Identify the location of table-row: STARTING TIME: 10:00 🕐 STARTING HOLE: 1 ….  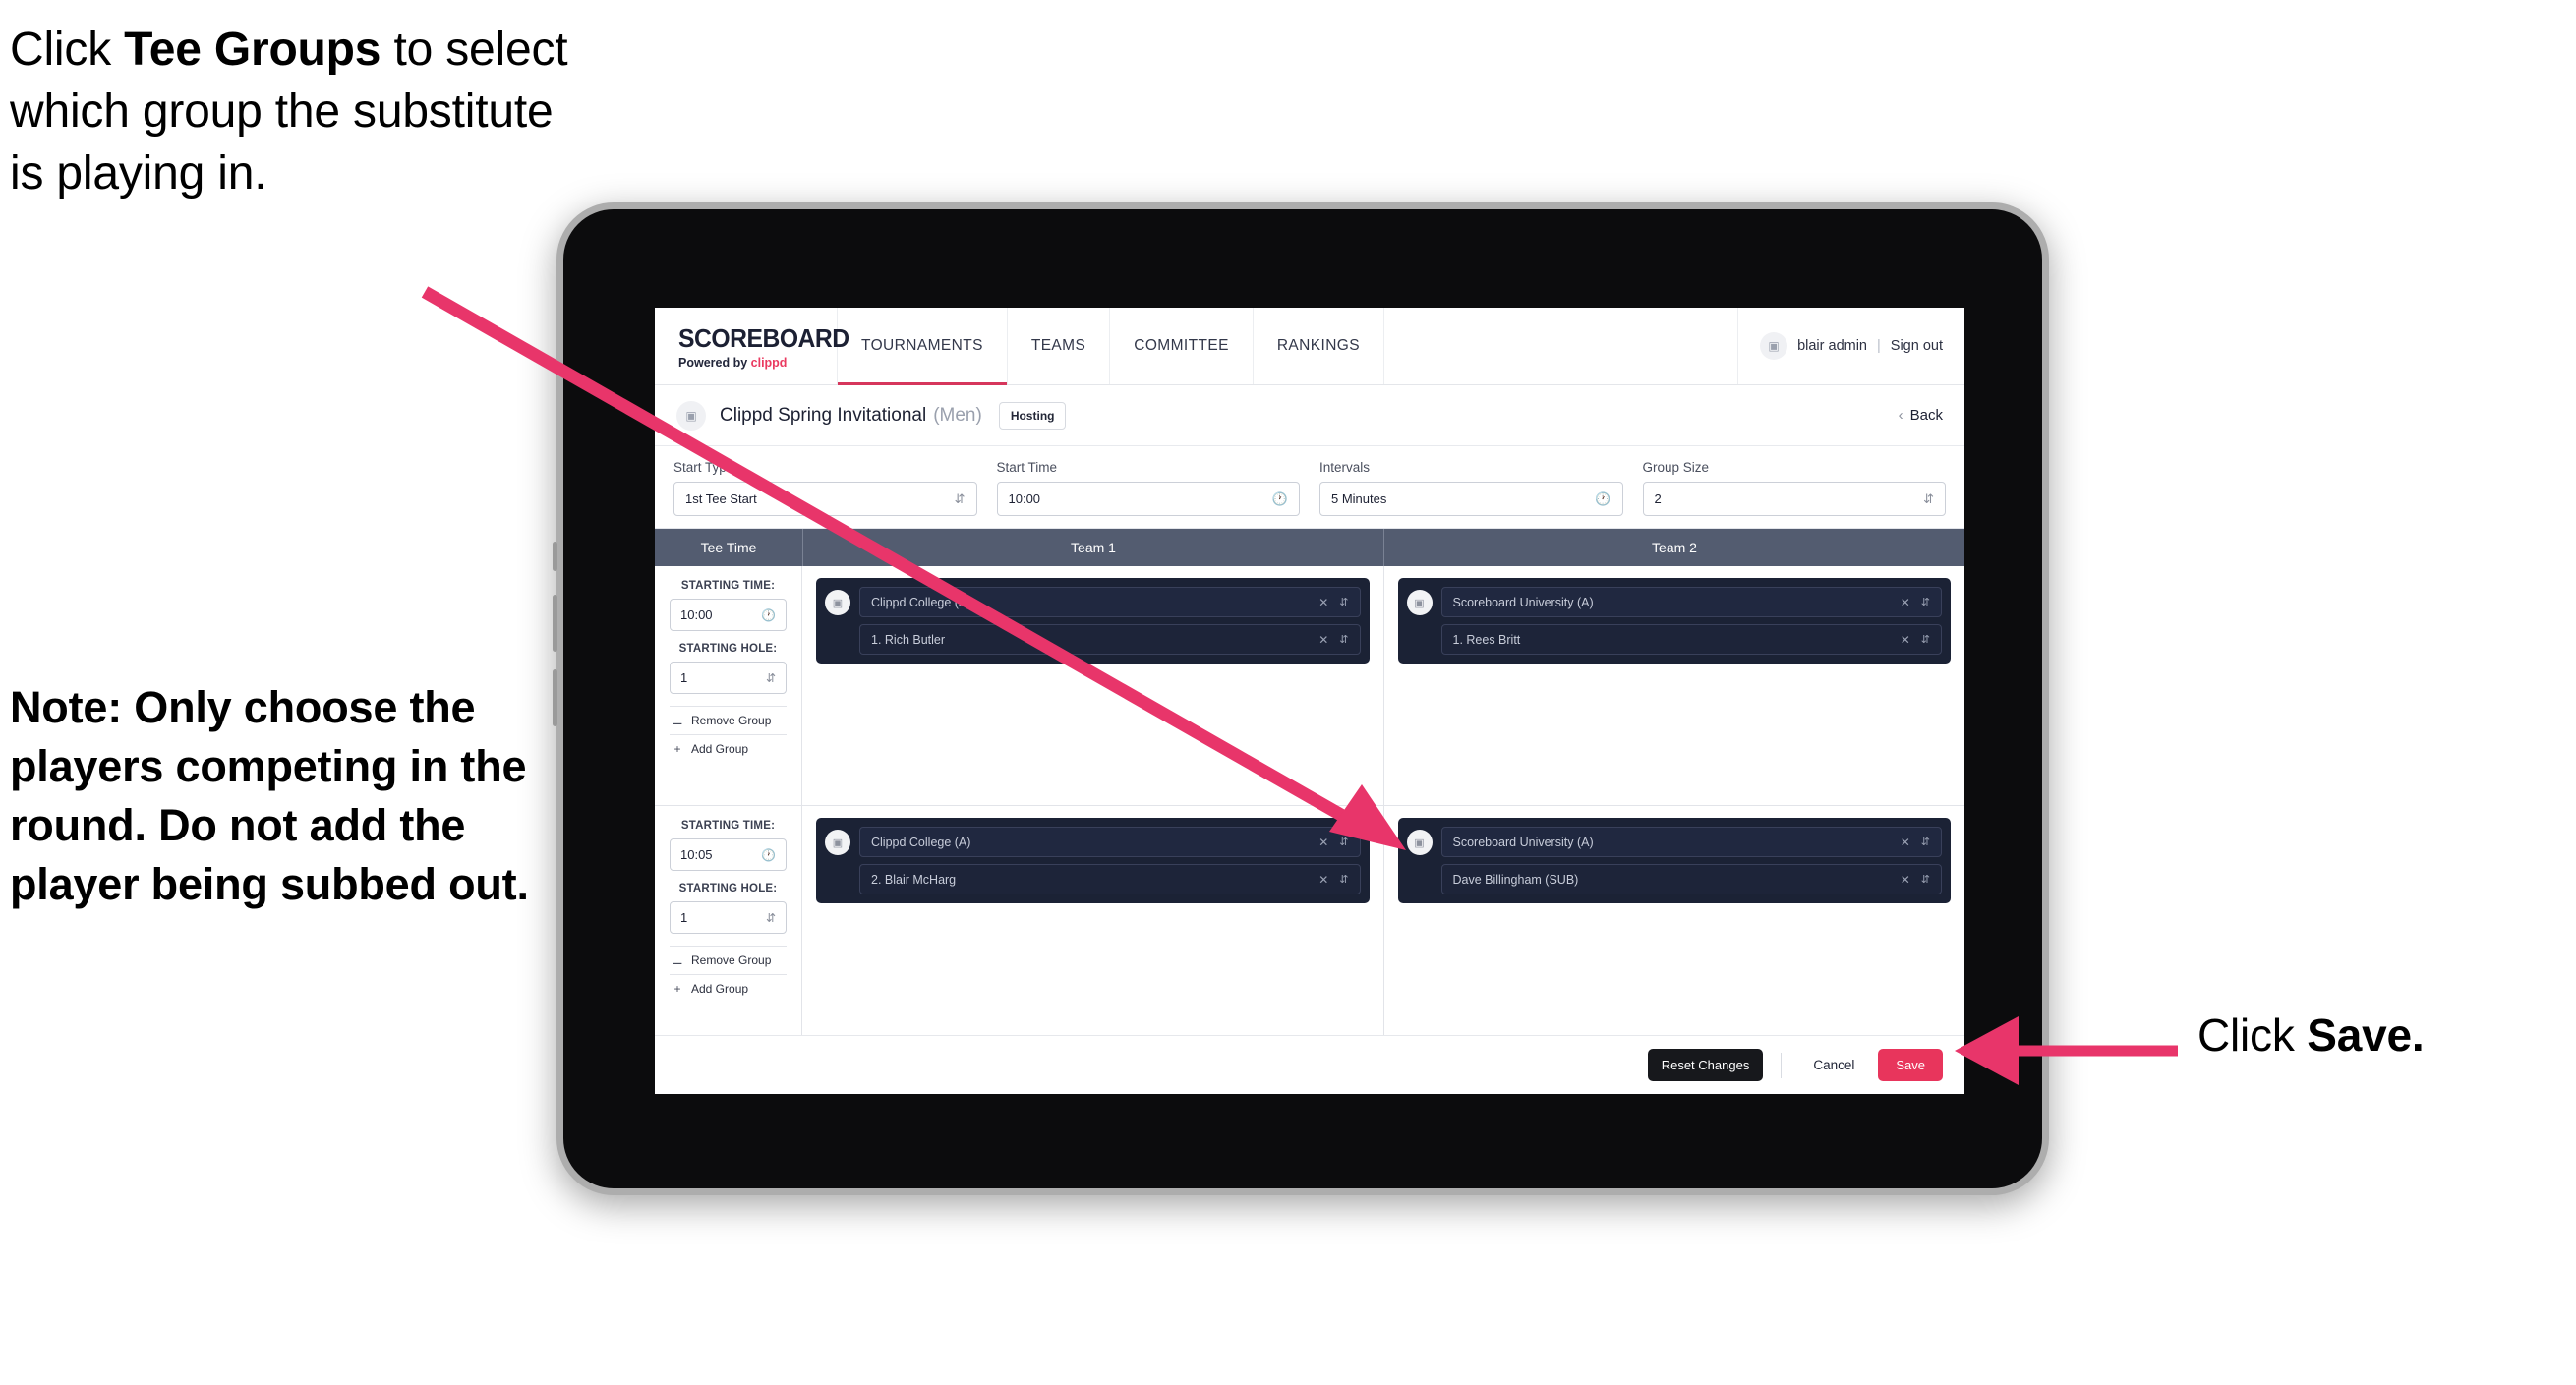
(1309, 686).